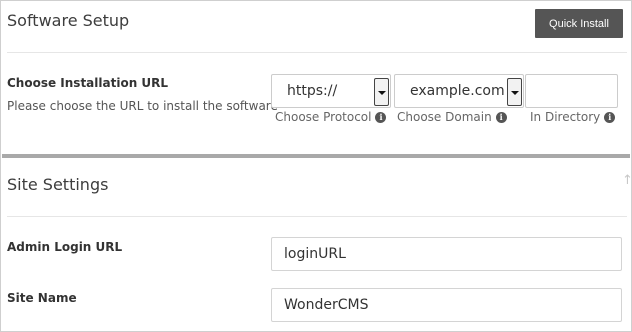 The image size is (632, 332). Describe the element at coordinates (317, 52) in the screenshot. I see `header-divider` at that location.